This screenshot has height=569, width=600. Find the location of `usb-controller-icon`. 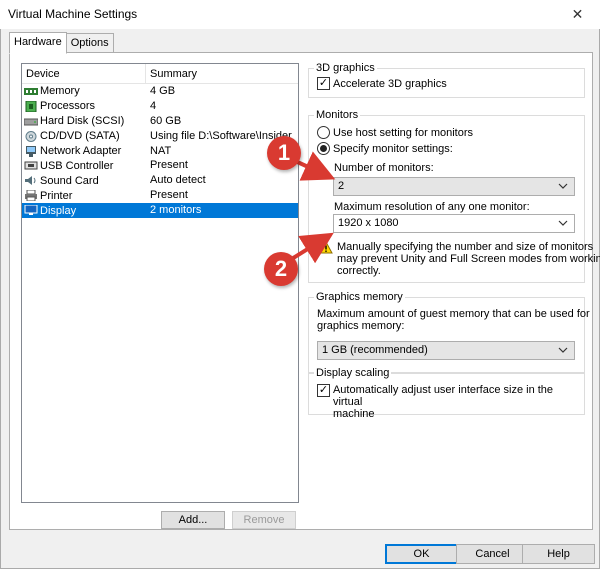

usb-controller-icon is located at coordinates (31, 165).